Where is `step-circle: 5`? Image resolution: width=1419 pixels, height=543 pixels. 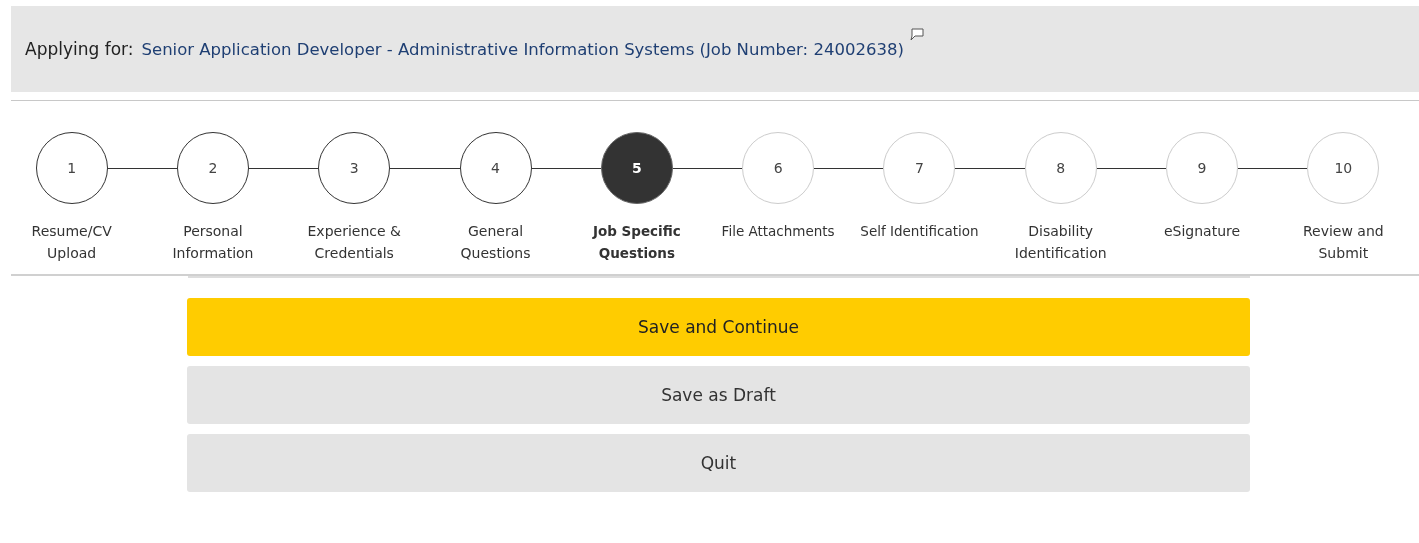 step-circle: 5 is located at coordinates (636, 168).